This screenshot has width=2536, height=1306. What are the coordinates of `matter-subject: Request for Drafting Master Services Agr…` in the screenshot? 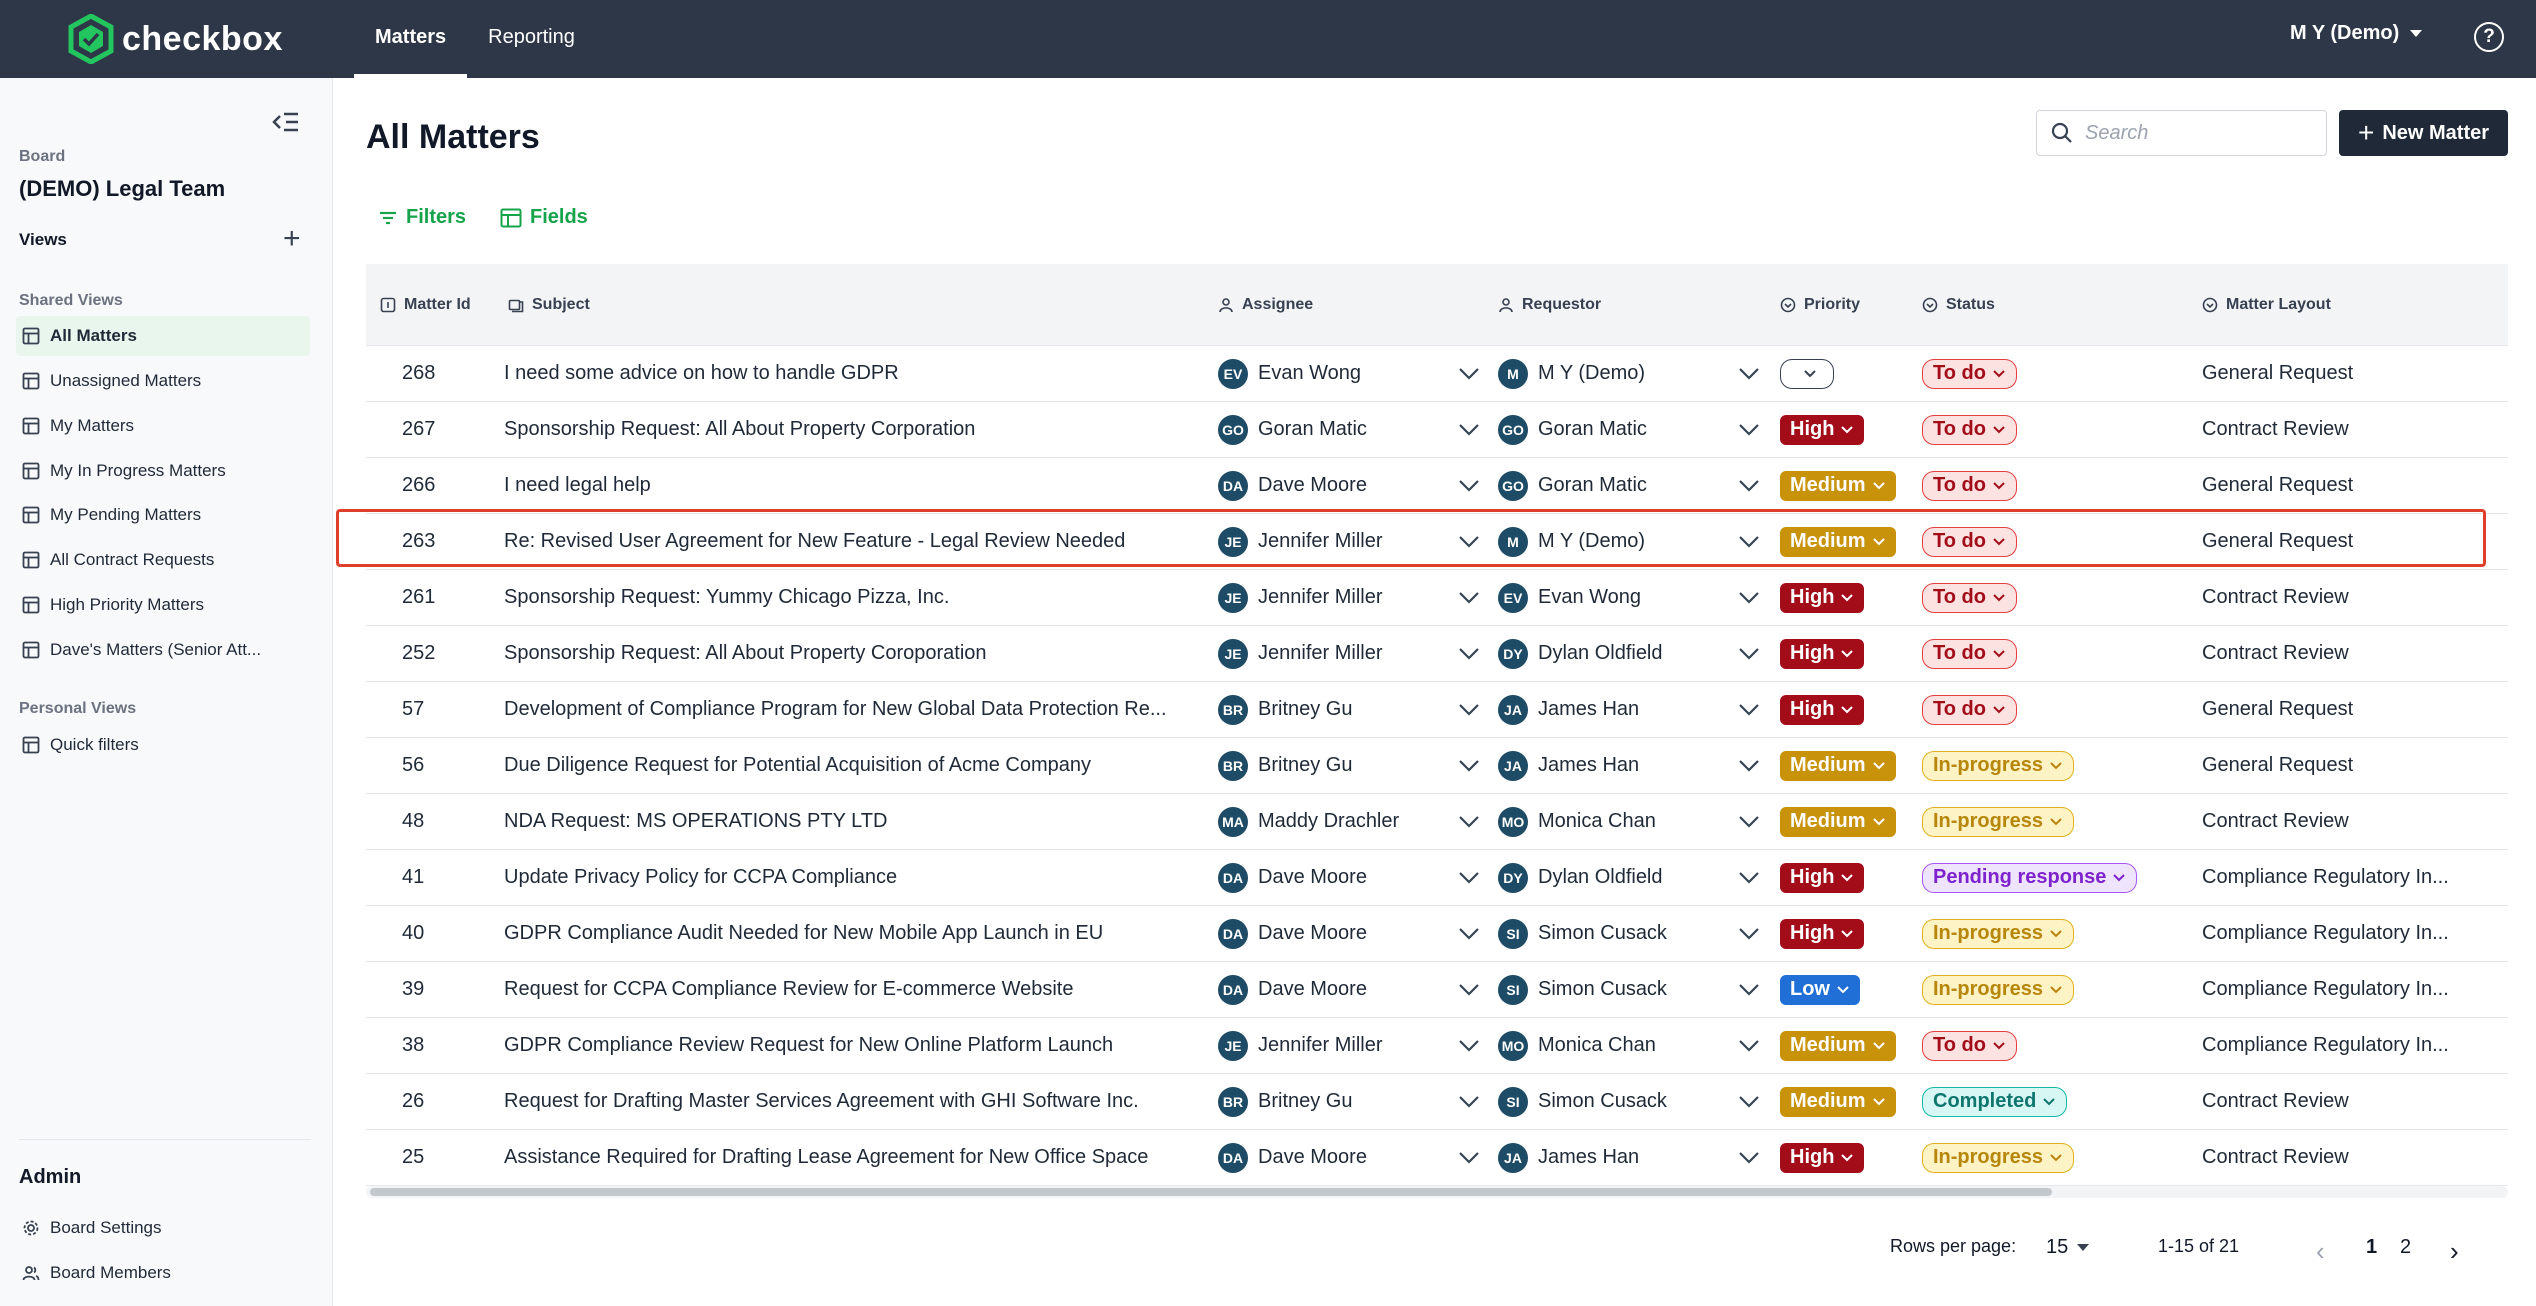 It's located at (860, 1101).